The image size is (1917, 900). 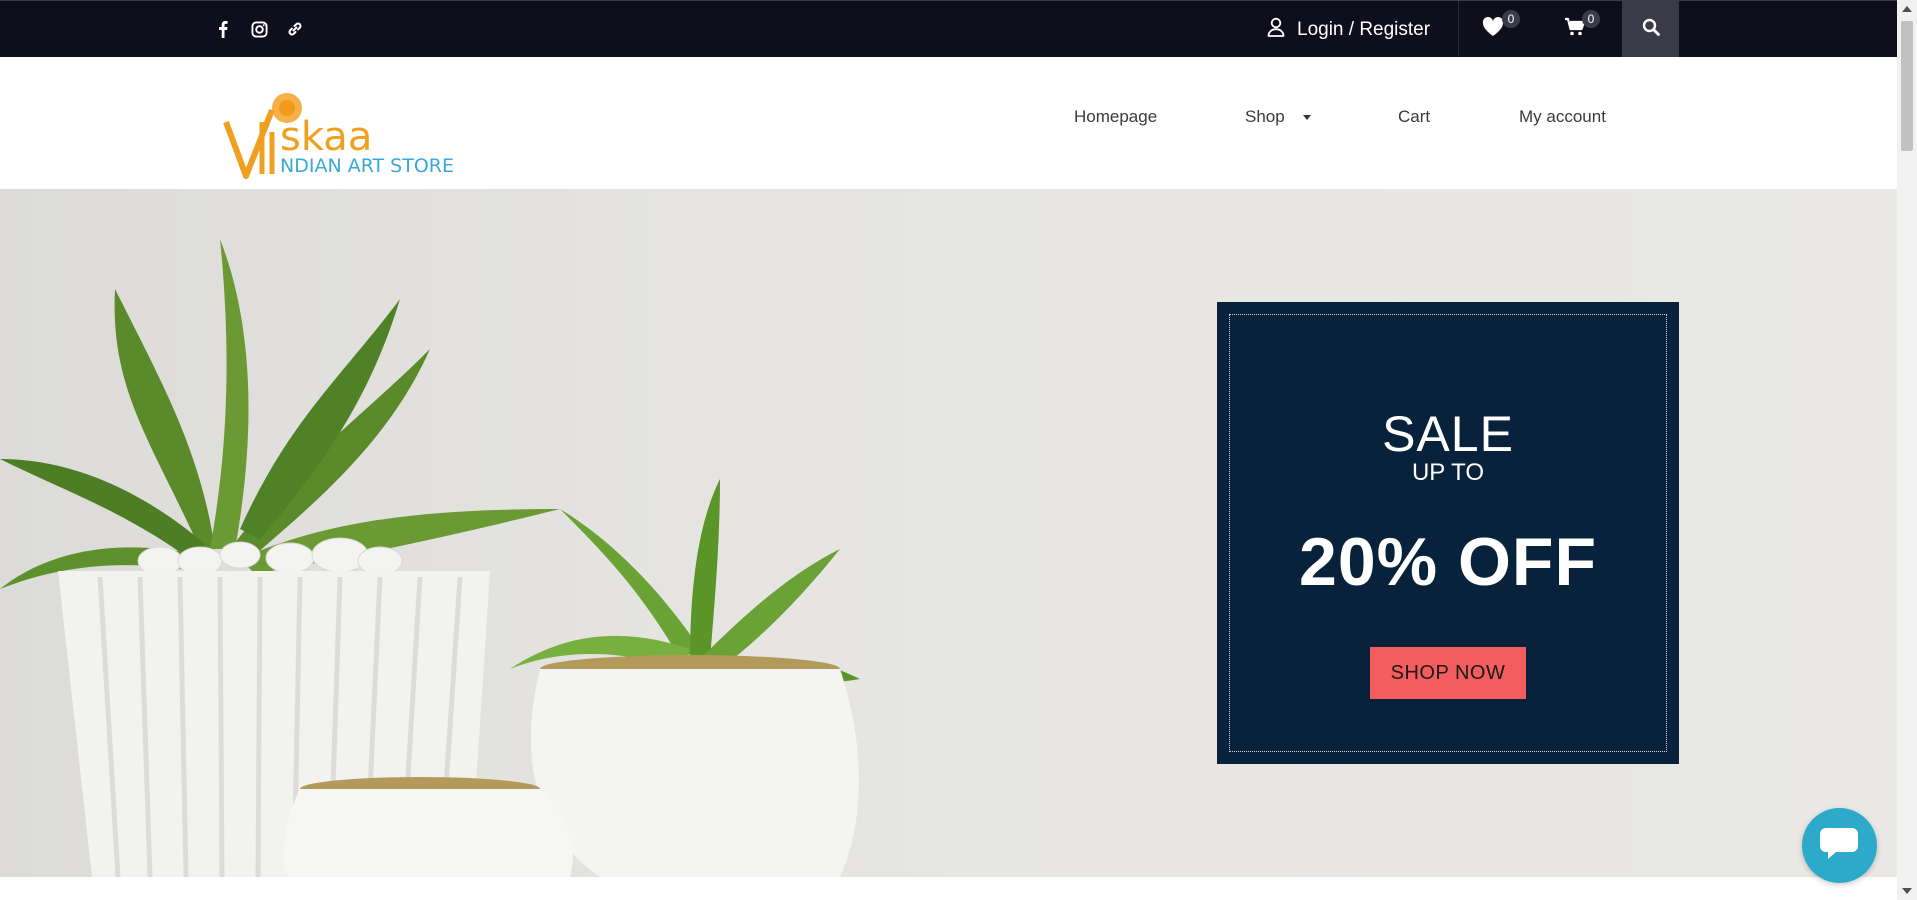 I want to click on nav-cart: Cart, so click(x=1414, y=117).